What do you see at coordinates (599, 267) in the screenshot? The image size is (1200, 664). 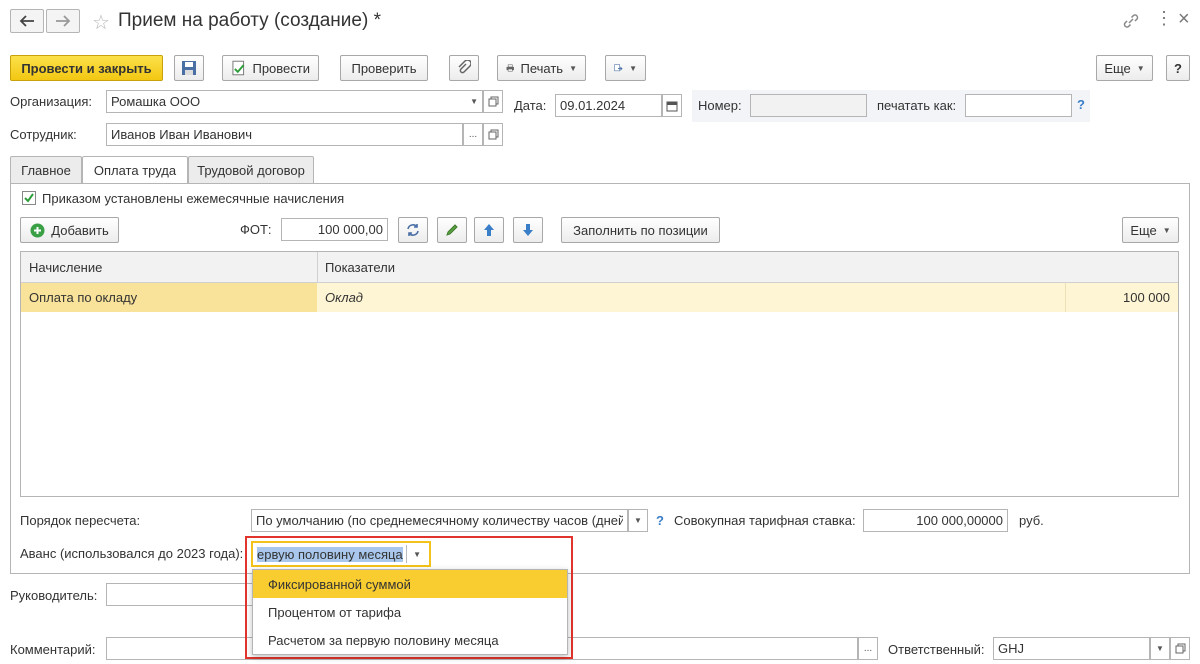 I see `table-header: Начисление Показатели` at bounding box center [599, 267].